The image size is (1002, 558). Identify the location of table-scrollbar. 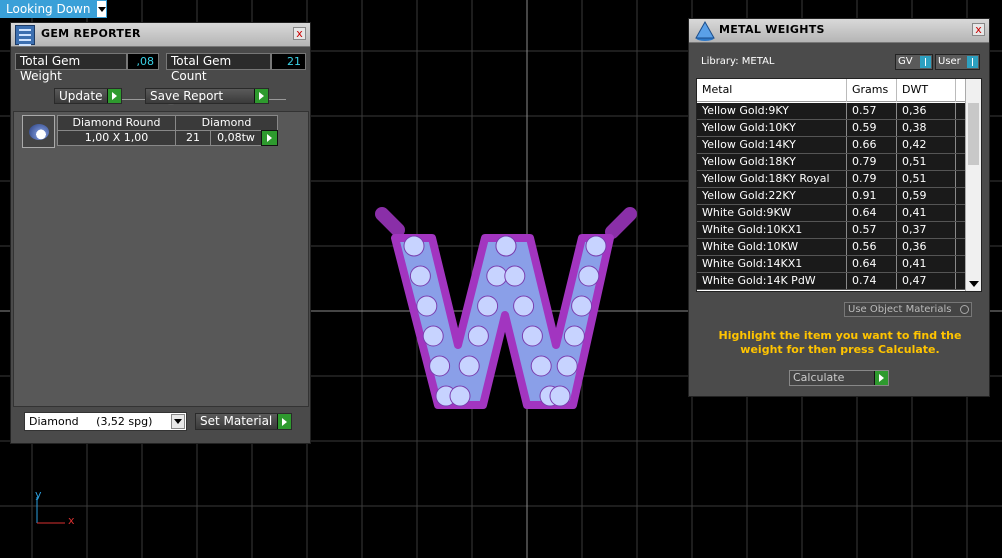
(973, 185).